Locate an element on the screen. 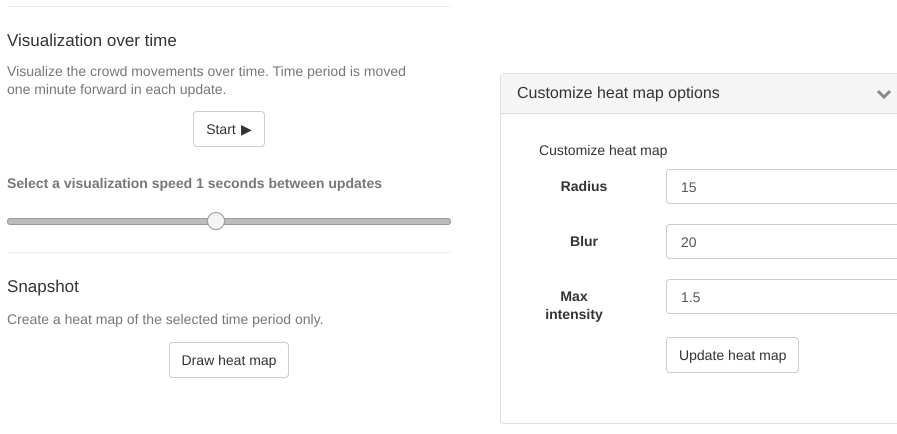 The height and width of the screenshot is (434, 897). field-label: Blur is located at coordinates (584, 241).